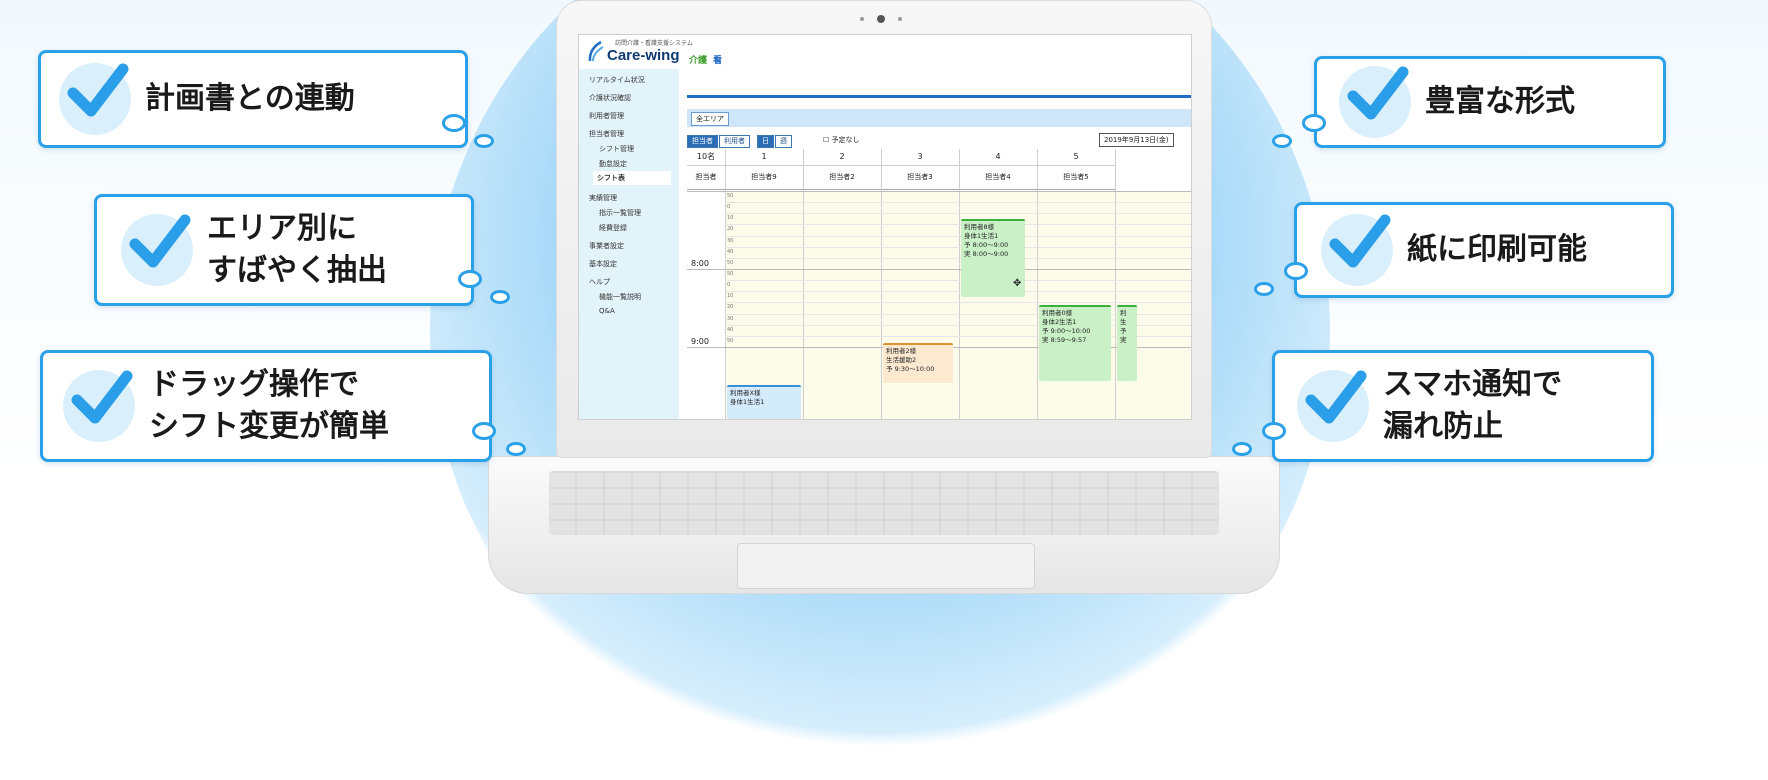  I want to click on sidebar-item-users: 利用者管理, so click(606, 116).